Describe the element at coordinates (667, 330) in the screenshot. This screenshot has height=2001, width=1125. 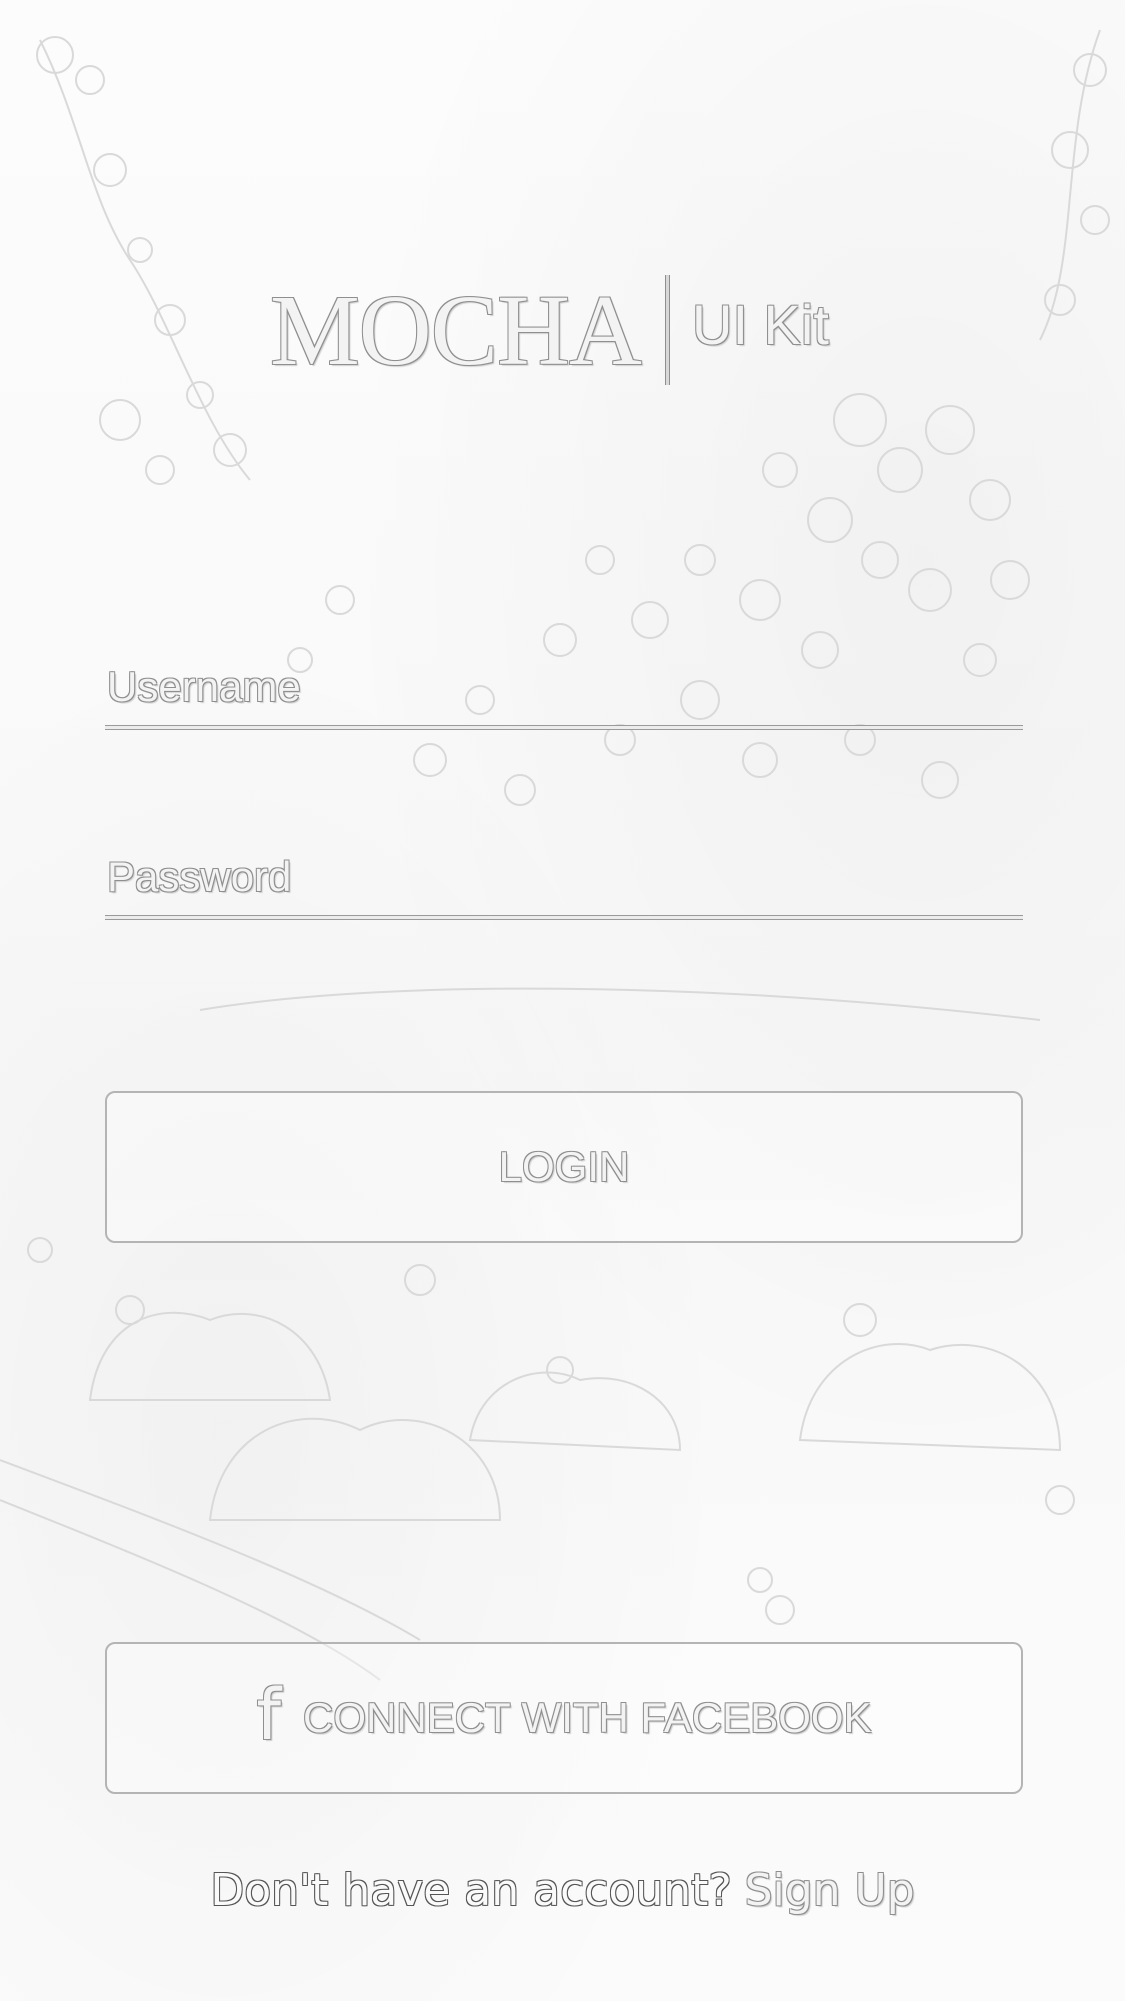
I see `brand-divider` at that location.